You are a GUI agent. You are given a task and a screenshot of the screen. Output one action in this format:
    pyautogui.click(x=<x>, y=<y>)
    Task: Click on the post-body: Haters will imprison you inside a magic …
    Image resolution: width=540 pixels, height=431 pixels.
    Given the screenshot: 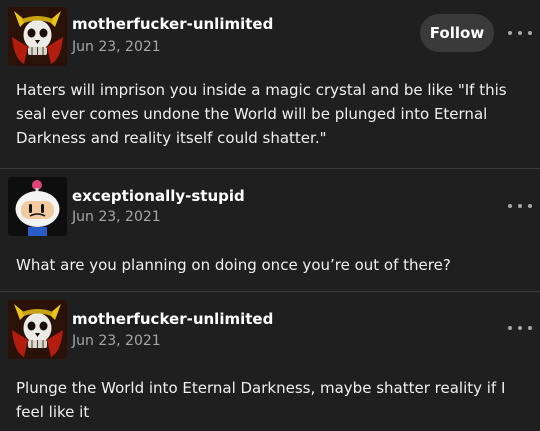 What is the action you would take?
    pyautogui.click(x=261, y=114)
    